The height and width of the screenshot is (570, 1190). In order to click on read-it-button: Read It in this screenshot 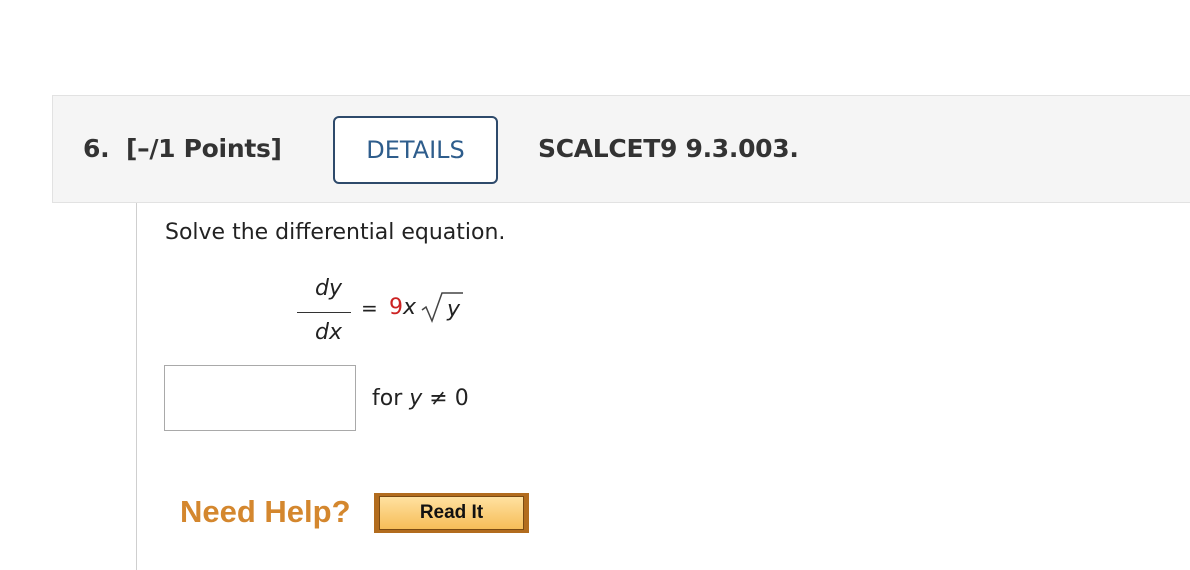, I will do `click(451, 513)`.